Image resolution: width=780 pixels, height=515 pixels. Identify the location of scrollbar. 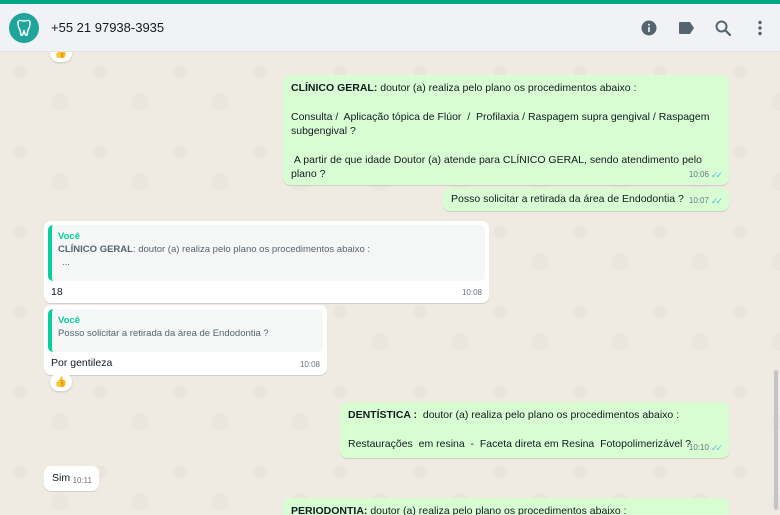
(776, 440).